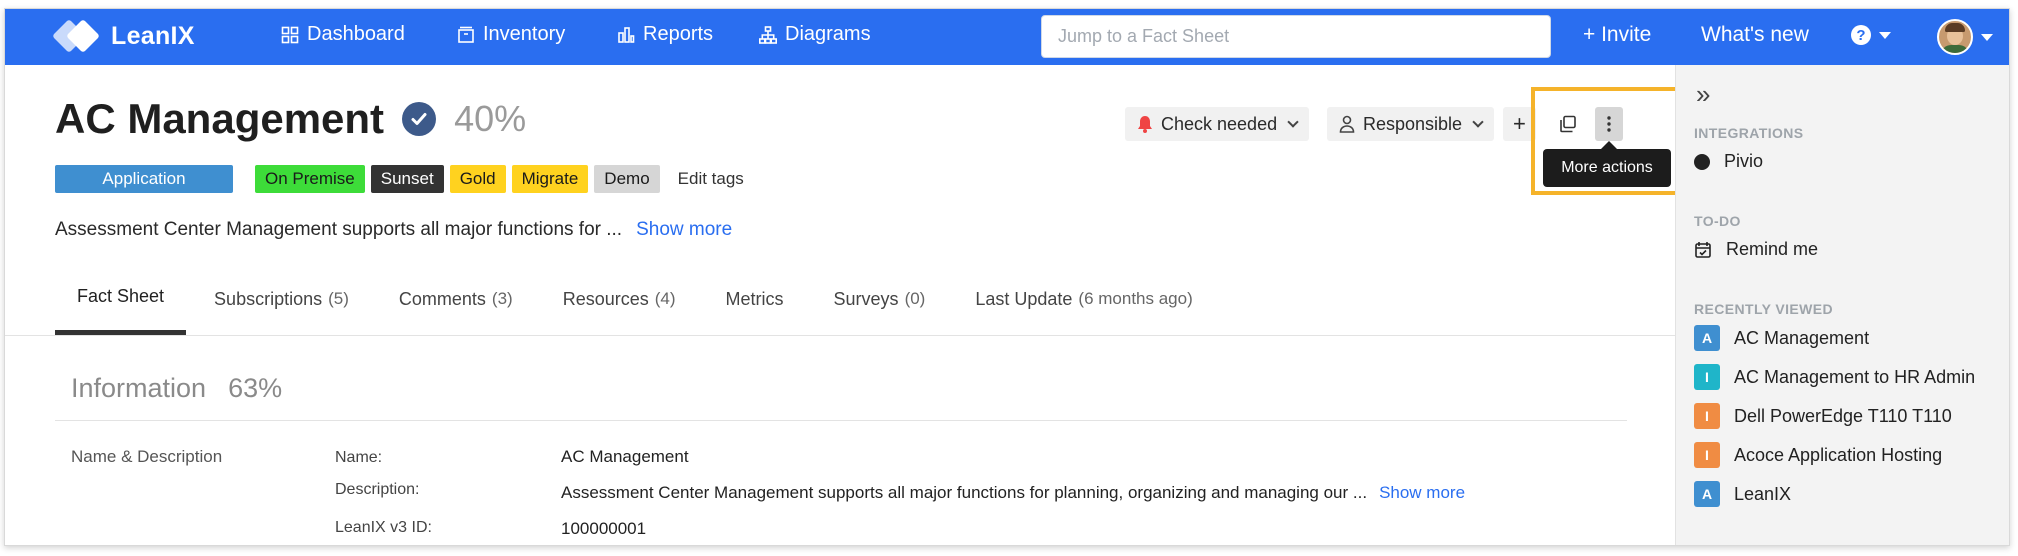 Image resolution: width=2018 pixels, height=556 pixels. What do you see at coordinates (828, 34) in the screenshot?
I see `nav-diagrams-label: Diagrams` at bounding box center [828, 34].